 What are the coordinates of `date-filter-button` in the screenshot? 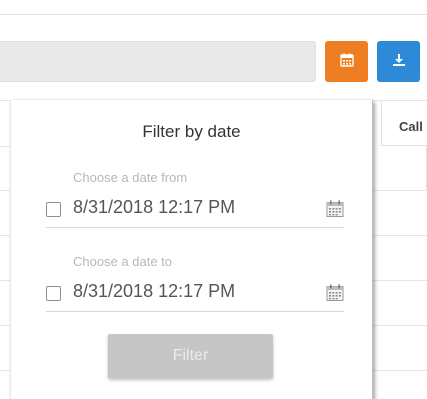 It's located at (346, 61).